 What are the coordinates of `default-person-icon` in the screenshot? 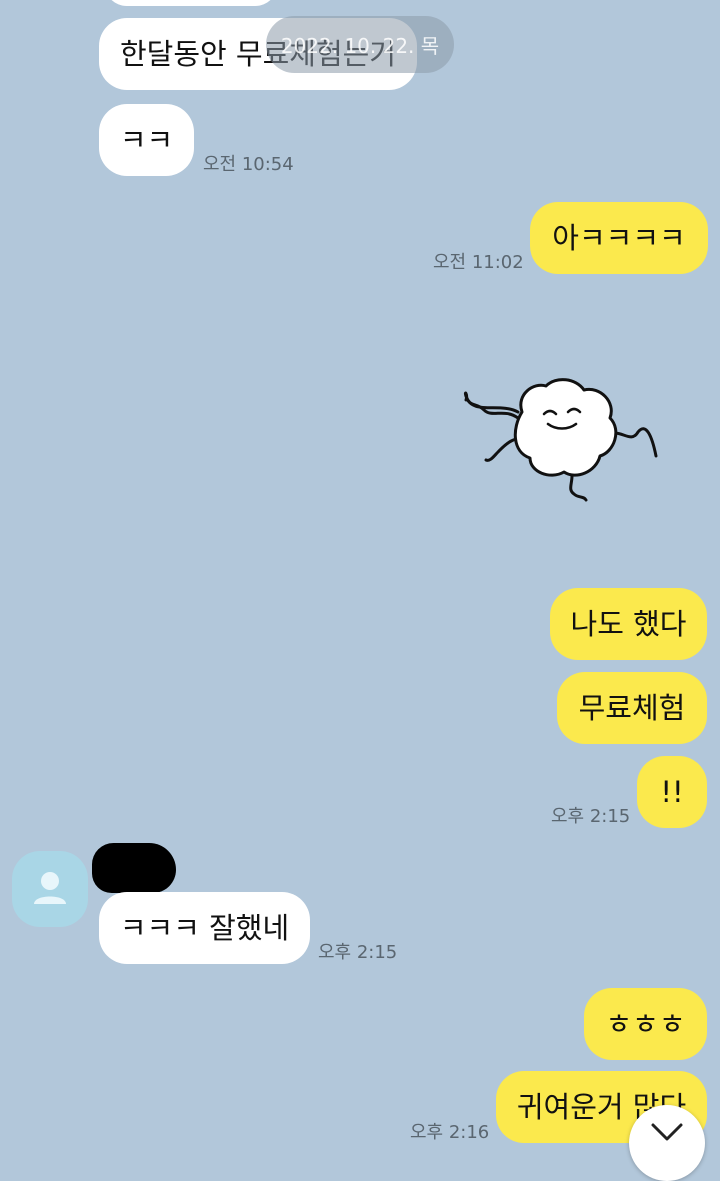 It's located at (50, 888).